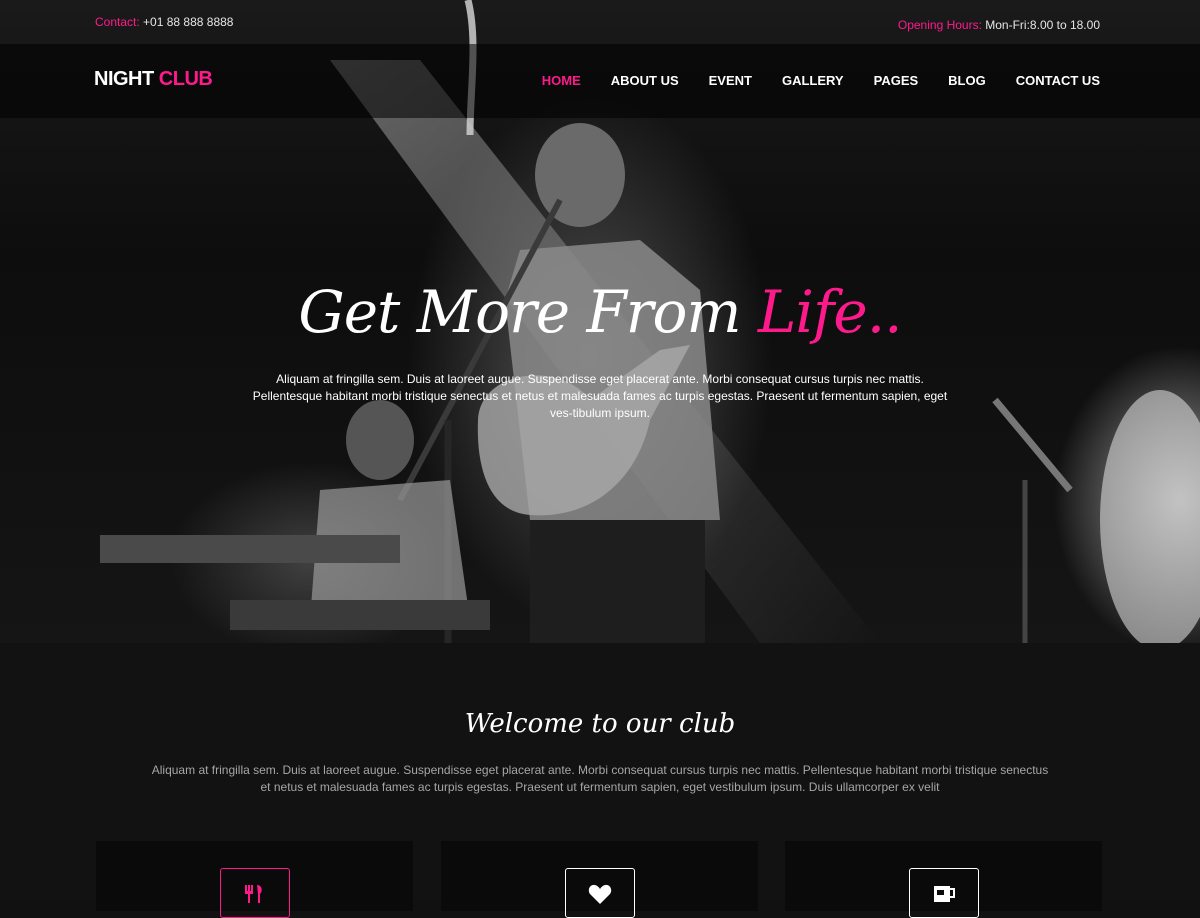 The height and width of the screenshot is (918, 1200). Describe the element at coordinates (645, 80) in the screenshot. I see `nav-about-us: ABOUT US` at that location.